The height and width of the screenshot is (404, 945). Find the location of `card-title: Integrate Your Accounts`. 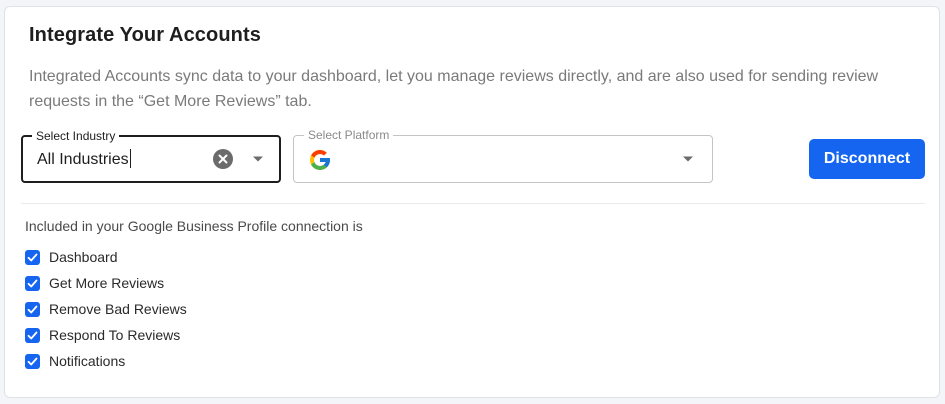

card-title: Integrate Your Accounts is located at coordinates (145, 35).